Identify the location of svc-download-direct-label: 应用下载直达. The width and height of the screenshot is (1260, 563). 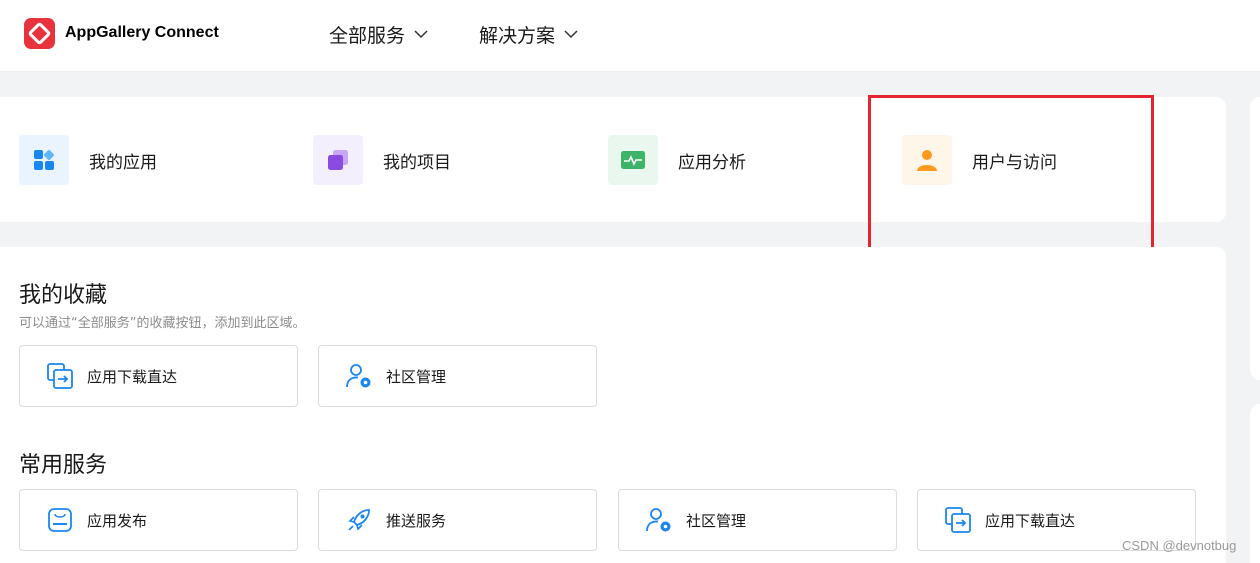
(1030, 520).